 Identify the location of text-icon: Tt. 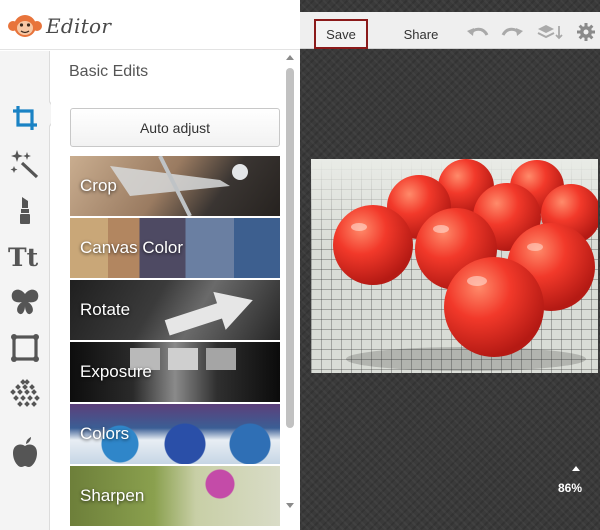
(23, 256).